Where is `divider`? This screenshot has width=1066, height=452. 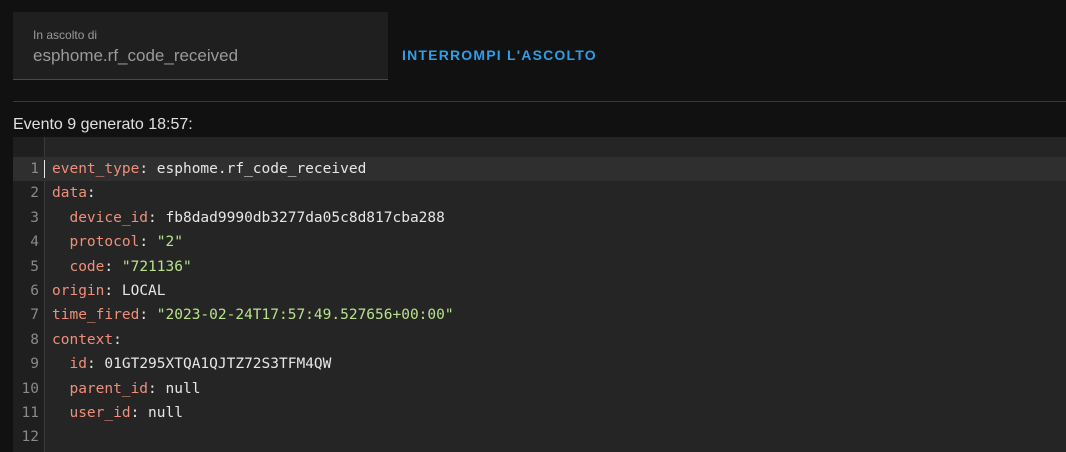
divider is located at coordinates (539, 101).